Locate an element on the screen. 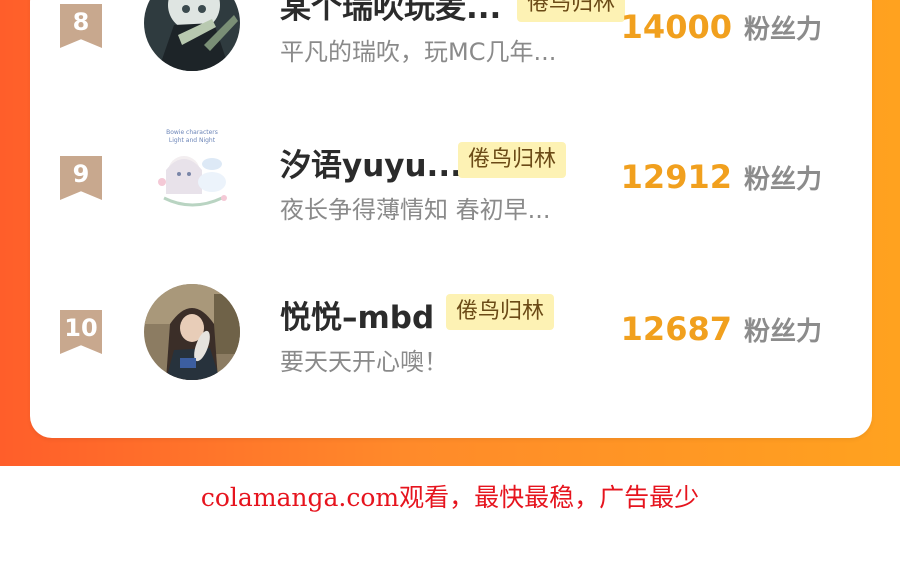 This screenshot has width=900, height=565. fans-count: 12687 is located at coordinates (676, 329).